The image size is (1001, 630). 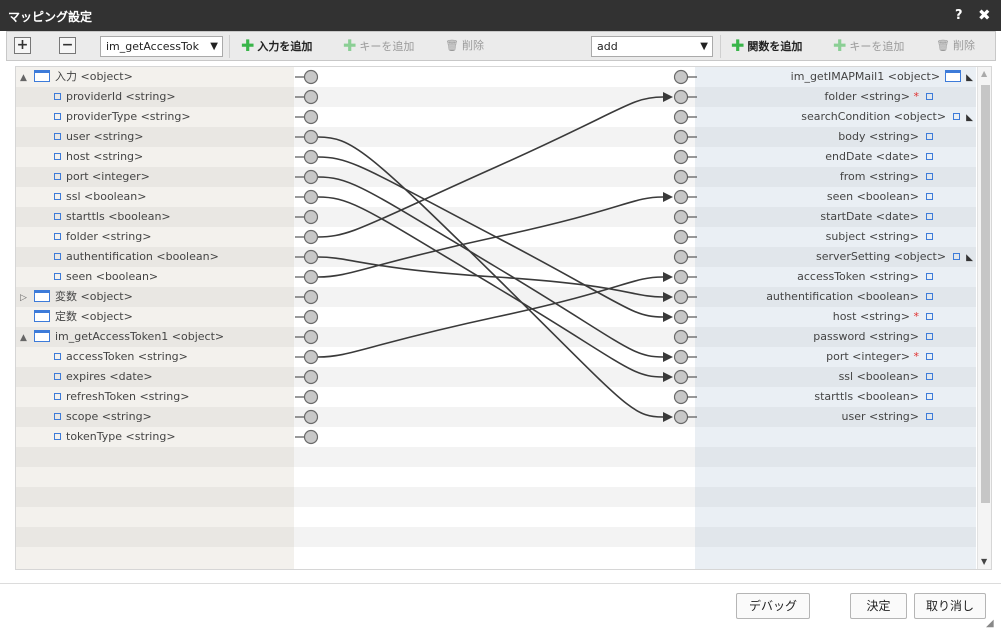 What do you see at coordinates (959, 15) in the screenshot?
I see `help-icon: ?` at bounding box center [959, 15].